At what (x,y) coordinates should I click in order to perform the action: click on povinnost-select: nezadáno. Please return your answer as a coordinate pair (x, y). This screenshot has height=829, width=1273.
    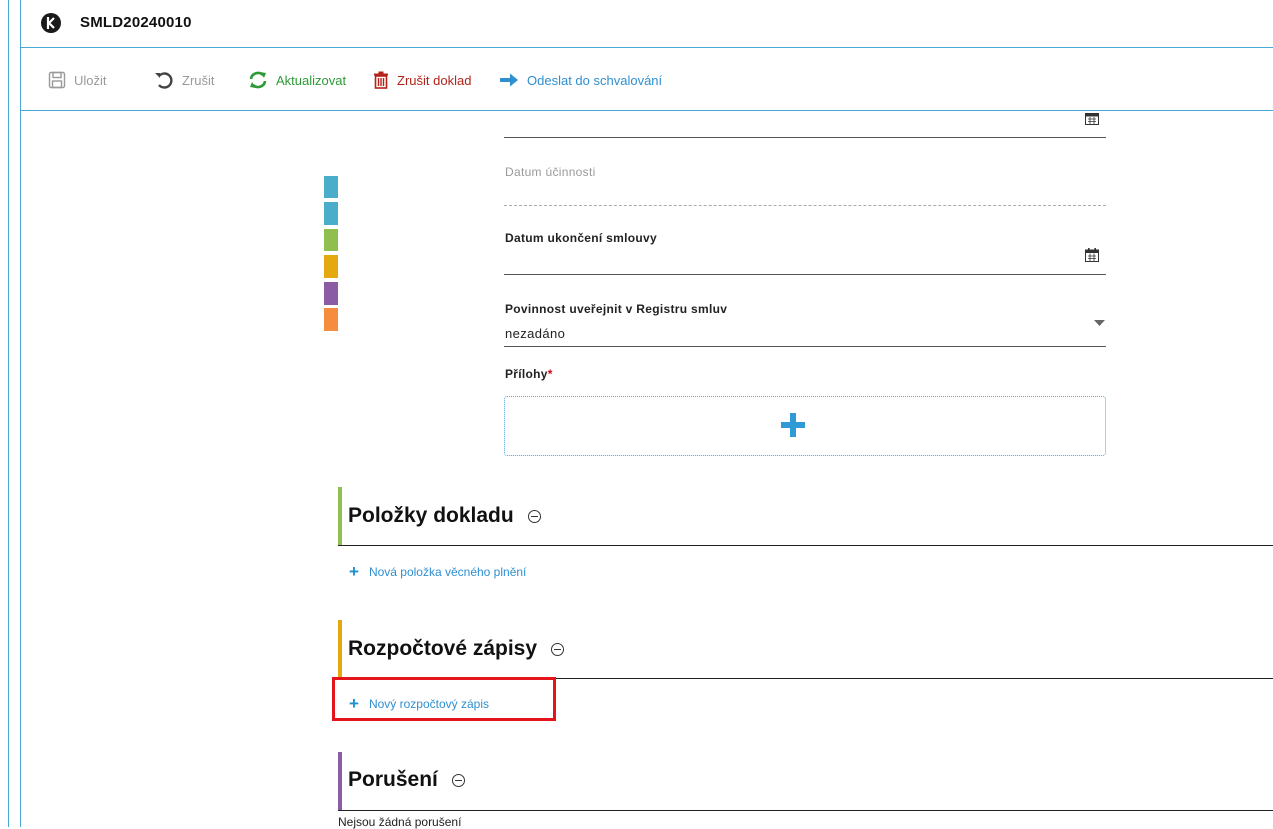
    Looking at the image, I should click on (535, 333).